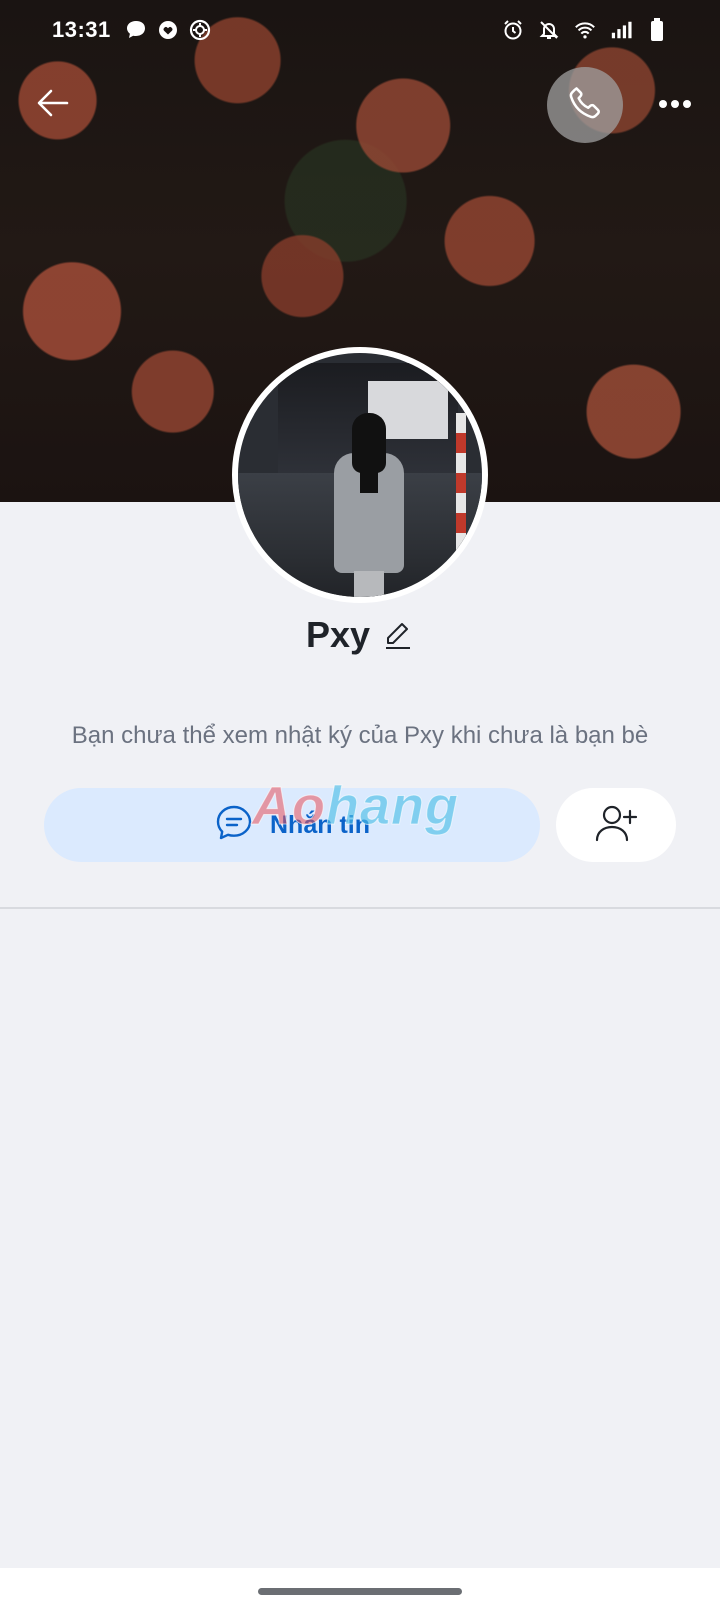 This screenshot has width=720, height=1612. I want to click on more-options-button, so click(675, 105).